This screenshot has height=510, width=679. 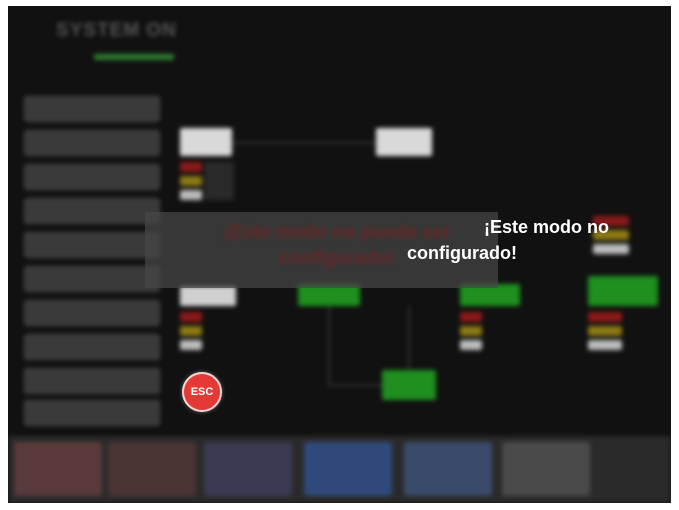 What do you see at coordinates (546, 227) in the screenshot?
I see `error-message-line1: ¡Este modo no` at bounding box center [546, 227].